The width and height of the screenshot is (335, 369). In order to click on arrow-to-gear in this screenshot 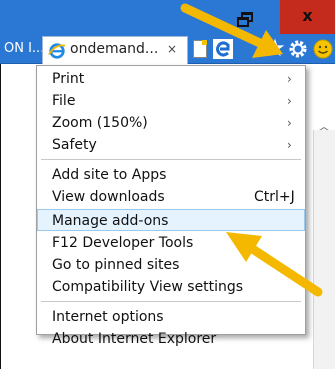, I will do `click(231, 30)`.